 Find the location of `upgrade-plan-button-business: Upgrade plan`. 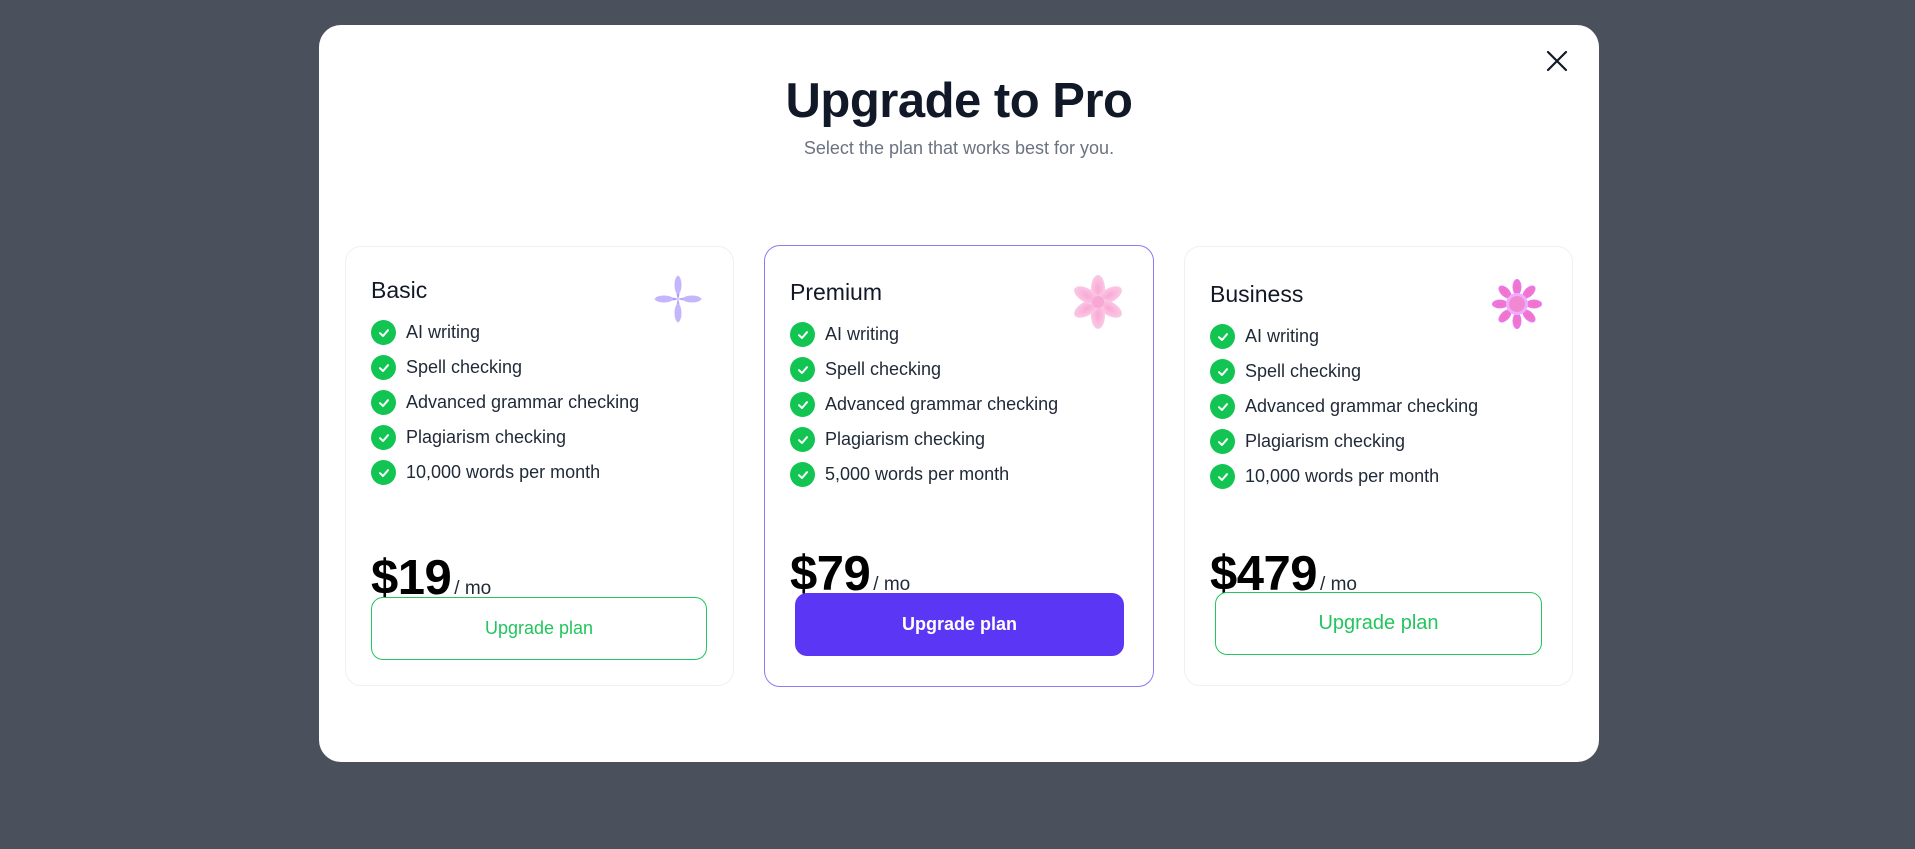

upgrade-plan-button-business: Upgrade plan is located at coordinates (1378, 623).